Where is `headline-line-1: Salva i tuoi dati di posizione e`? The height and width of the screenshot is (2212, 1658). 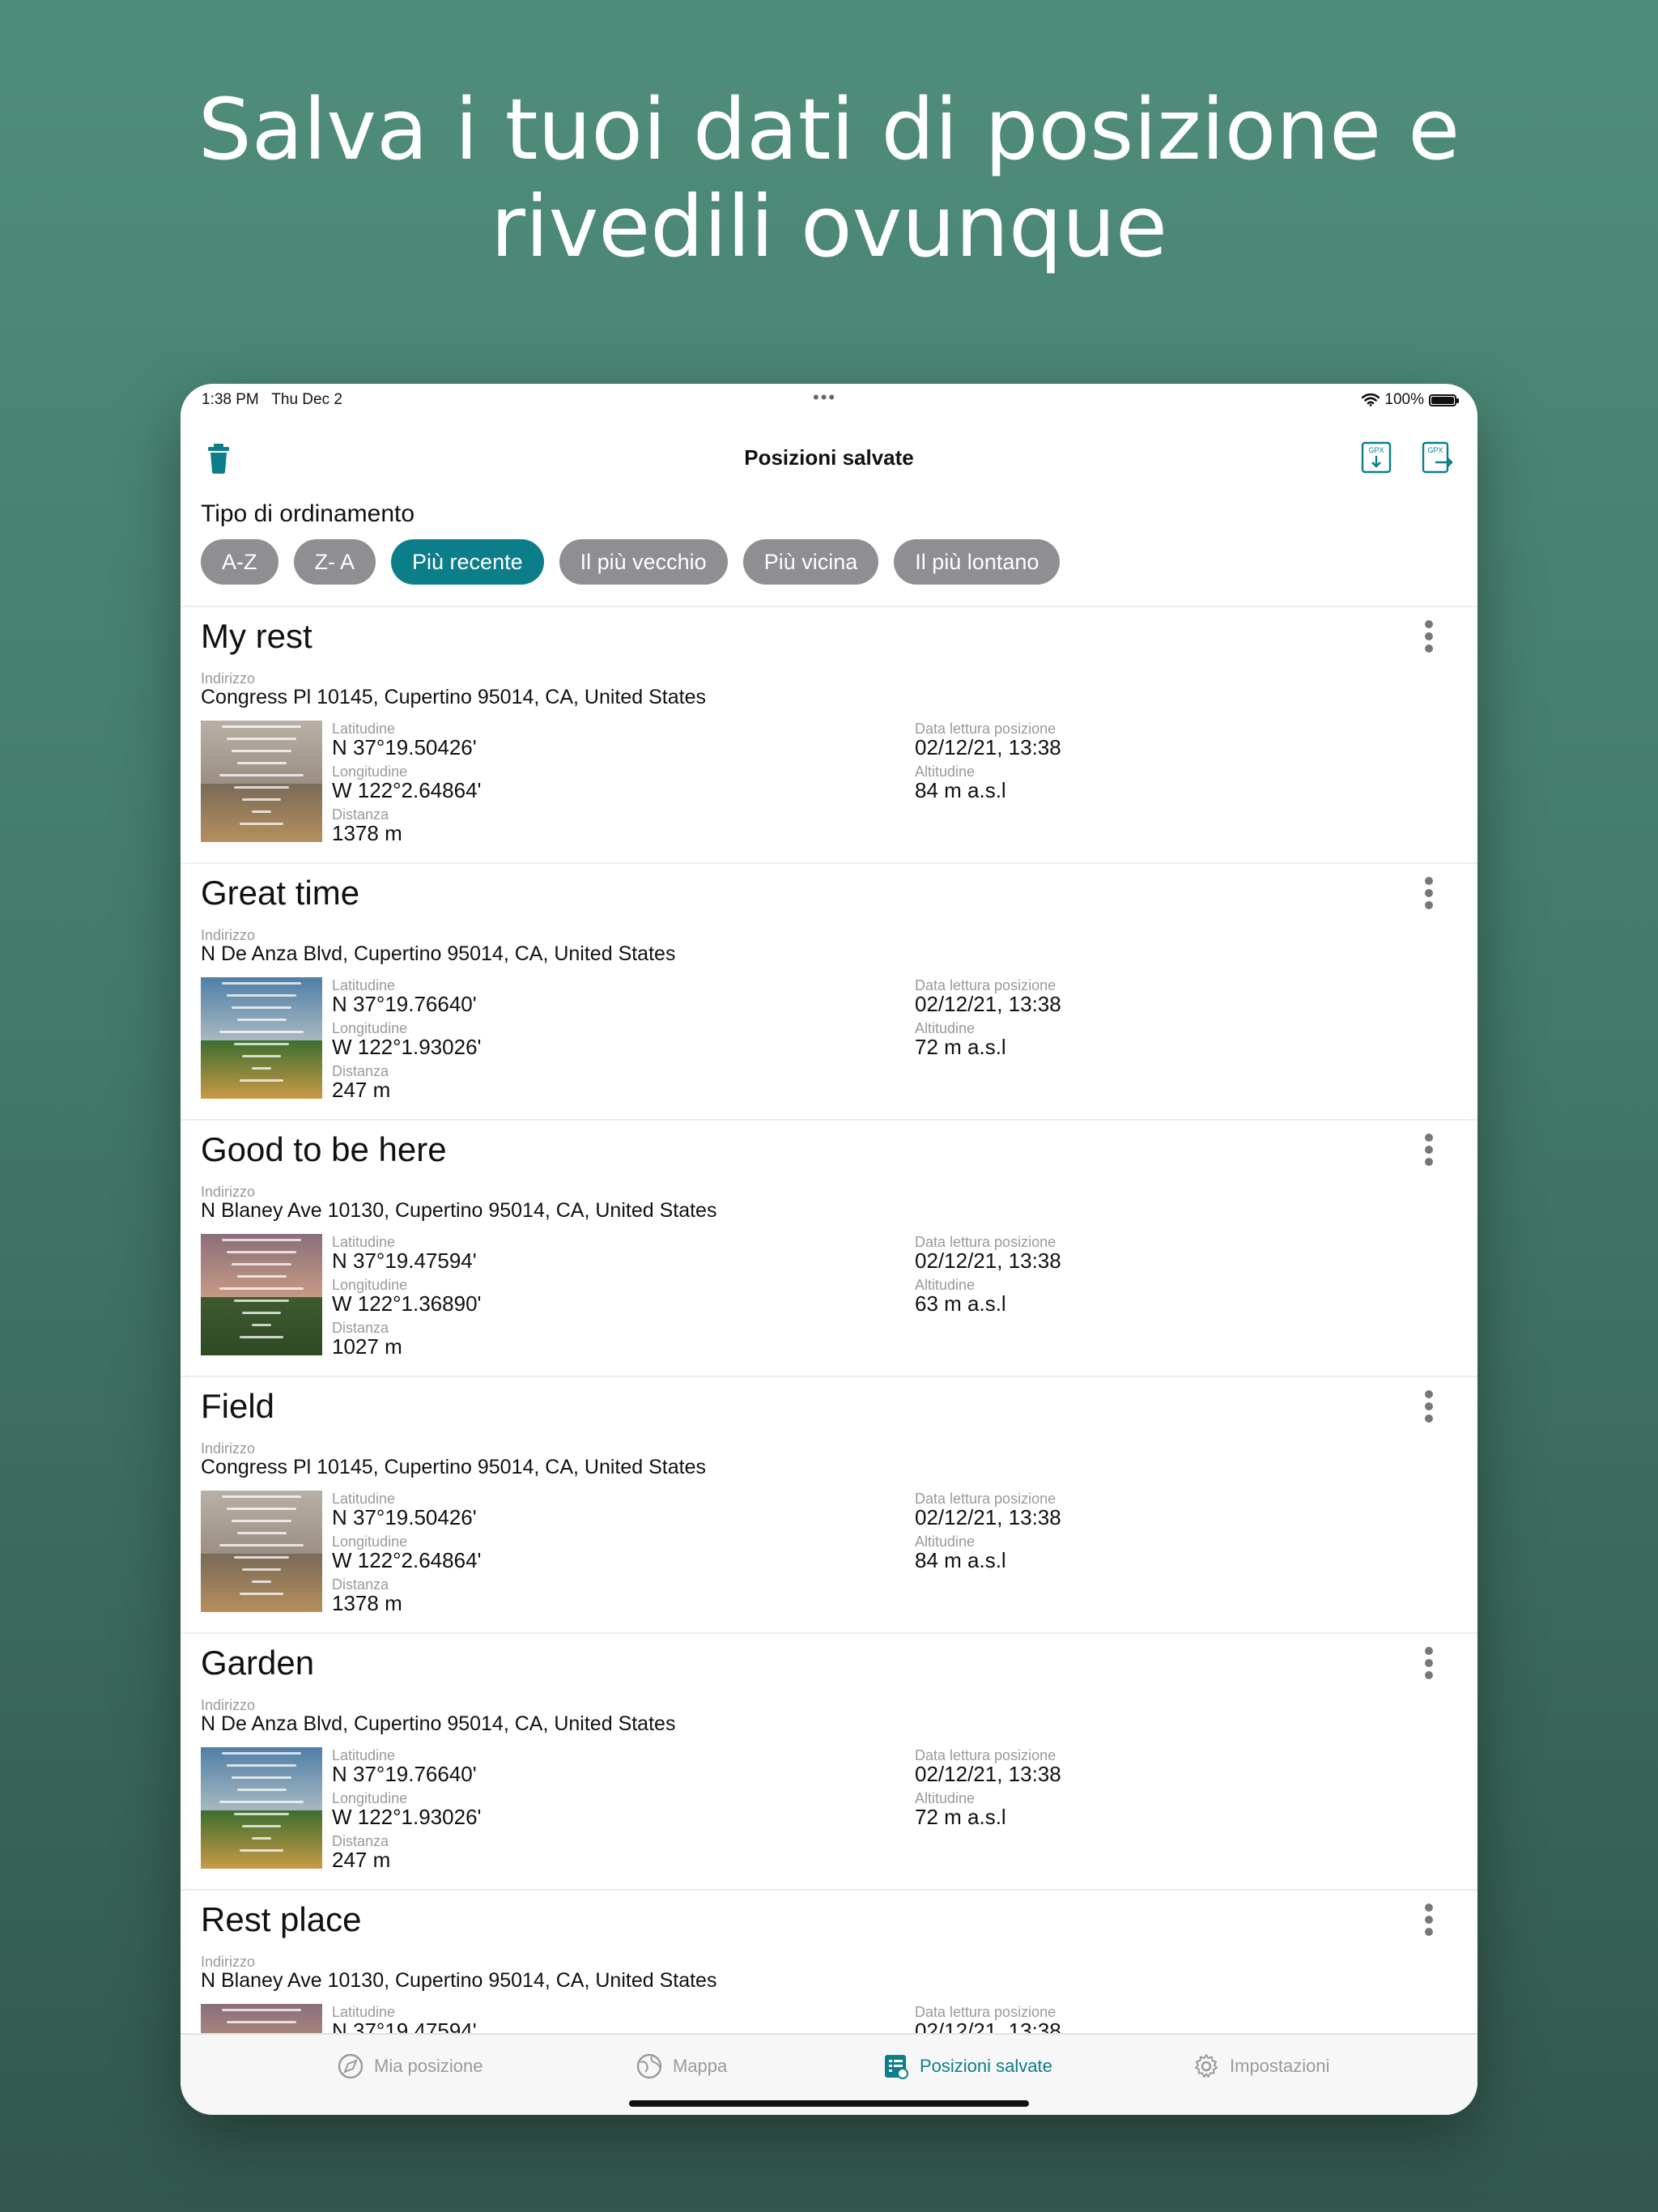 headline-line-1: Salva i tuoi dati di posizione e is located at coordinates (829, 130).